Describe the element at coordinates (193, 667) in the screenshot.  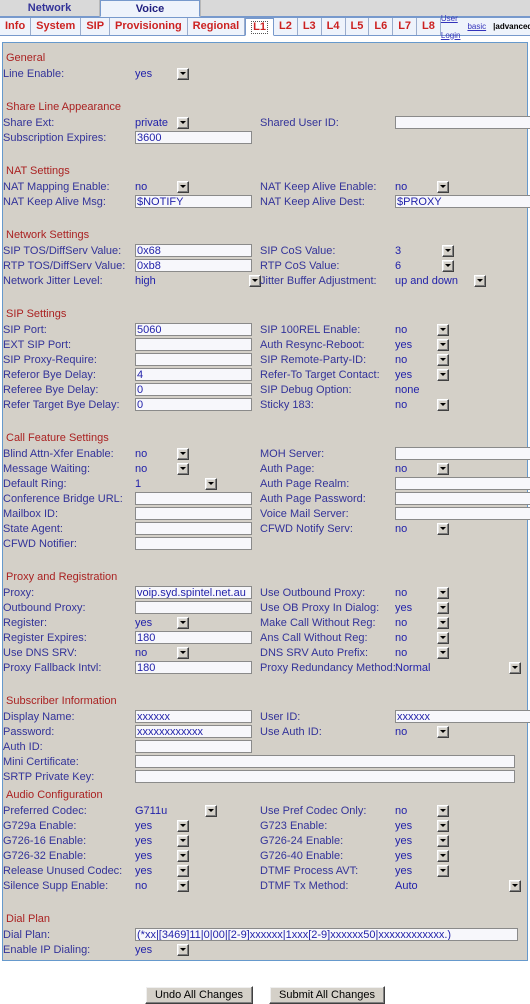
I see `proxy-fallback-input` at that location.